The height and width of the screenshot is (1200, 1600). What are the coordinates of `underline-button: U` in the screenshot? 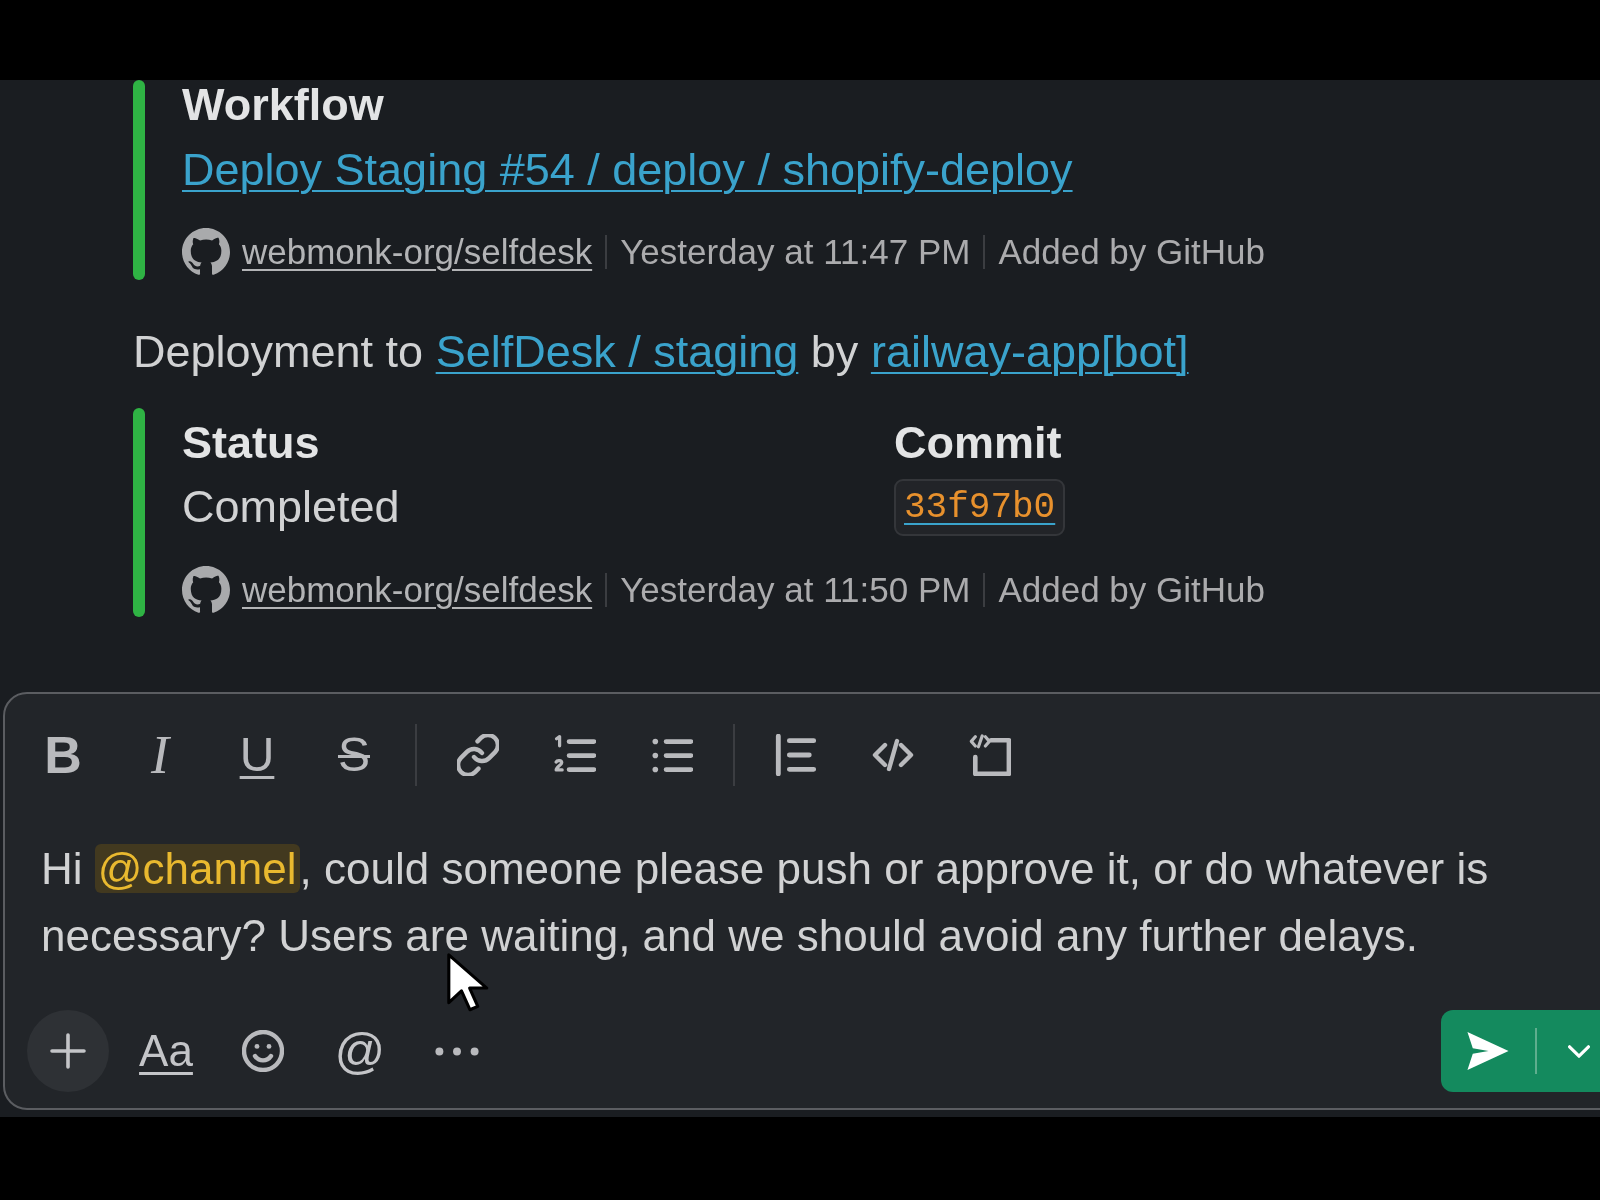 It's located at (257, 755).